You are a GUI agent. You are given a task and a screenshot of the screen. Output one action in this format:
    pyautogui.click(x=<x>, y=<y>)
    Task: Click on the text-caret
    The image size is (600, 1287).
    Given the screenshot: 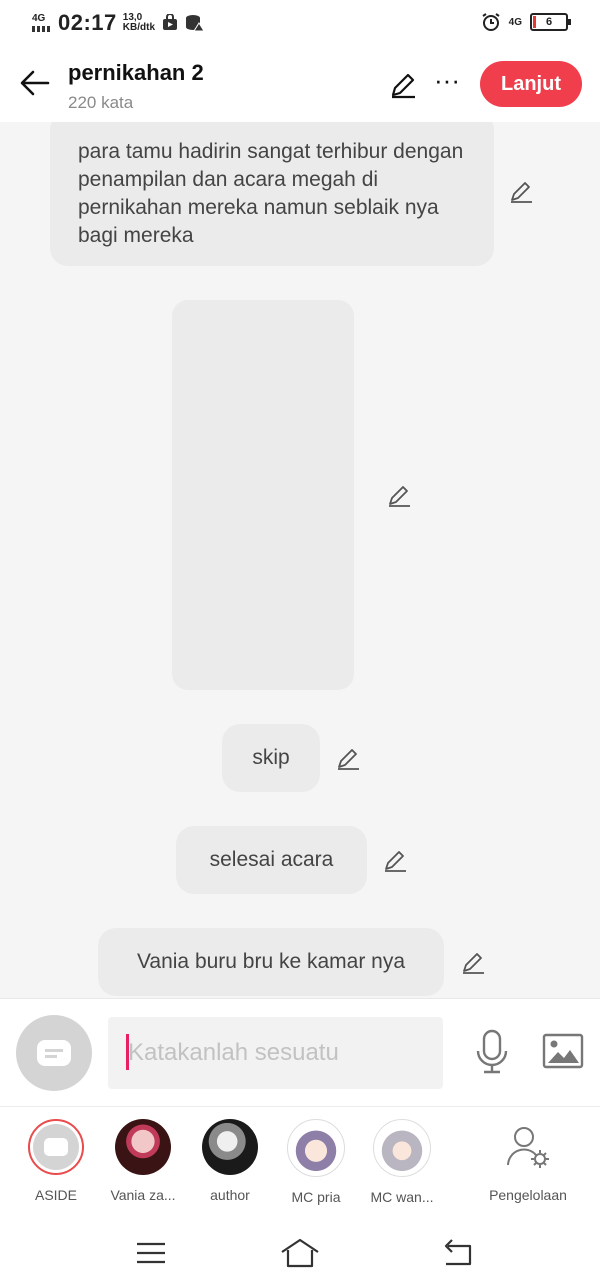 What is the action you would take?
    pyautogui.click(x=127, y=1052)
    